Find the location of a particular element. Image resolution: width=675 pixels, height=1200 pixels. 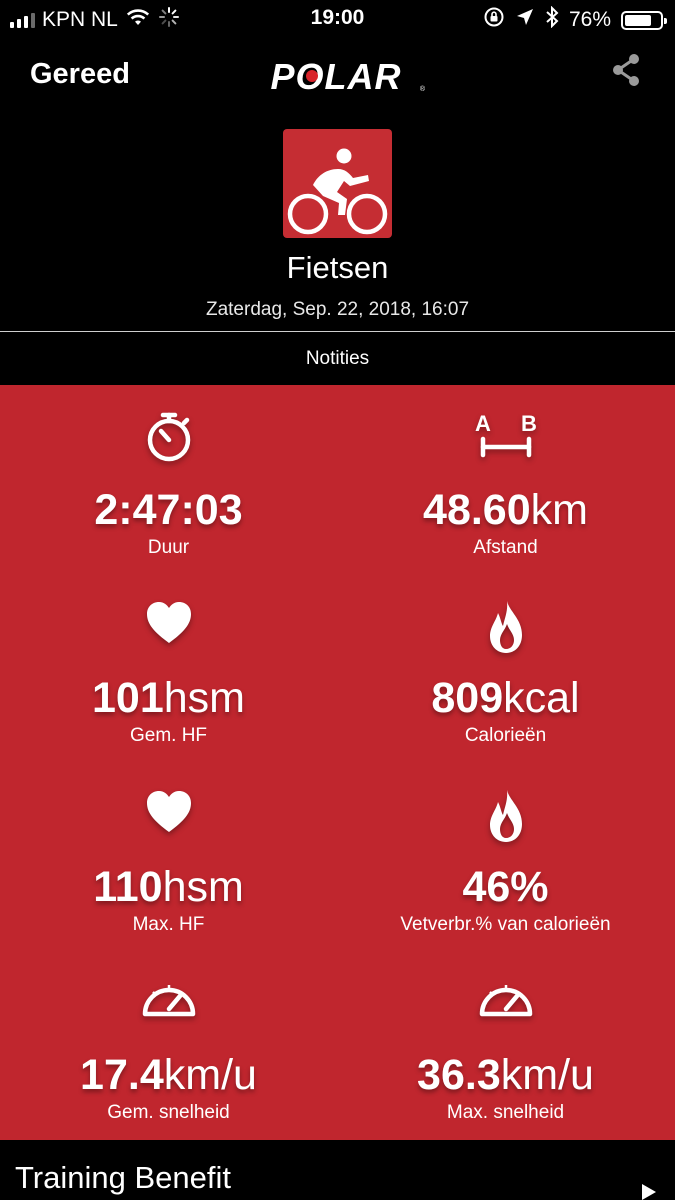

chevron-right-icon is located at coordinates (649, 1192).